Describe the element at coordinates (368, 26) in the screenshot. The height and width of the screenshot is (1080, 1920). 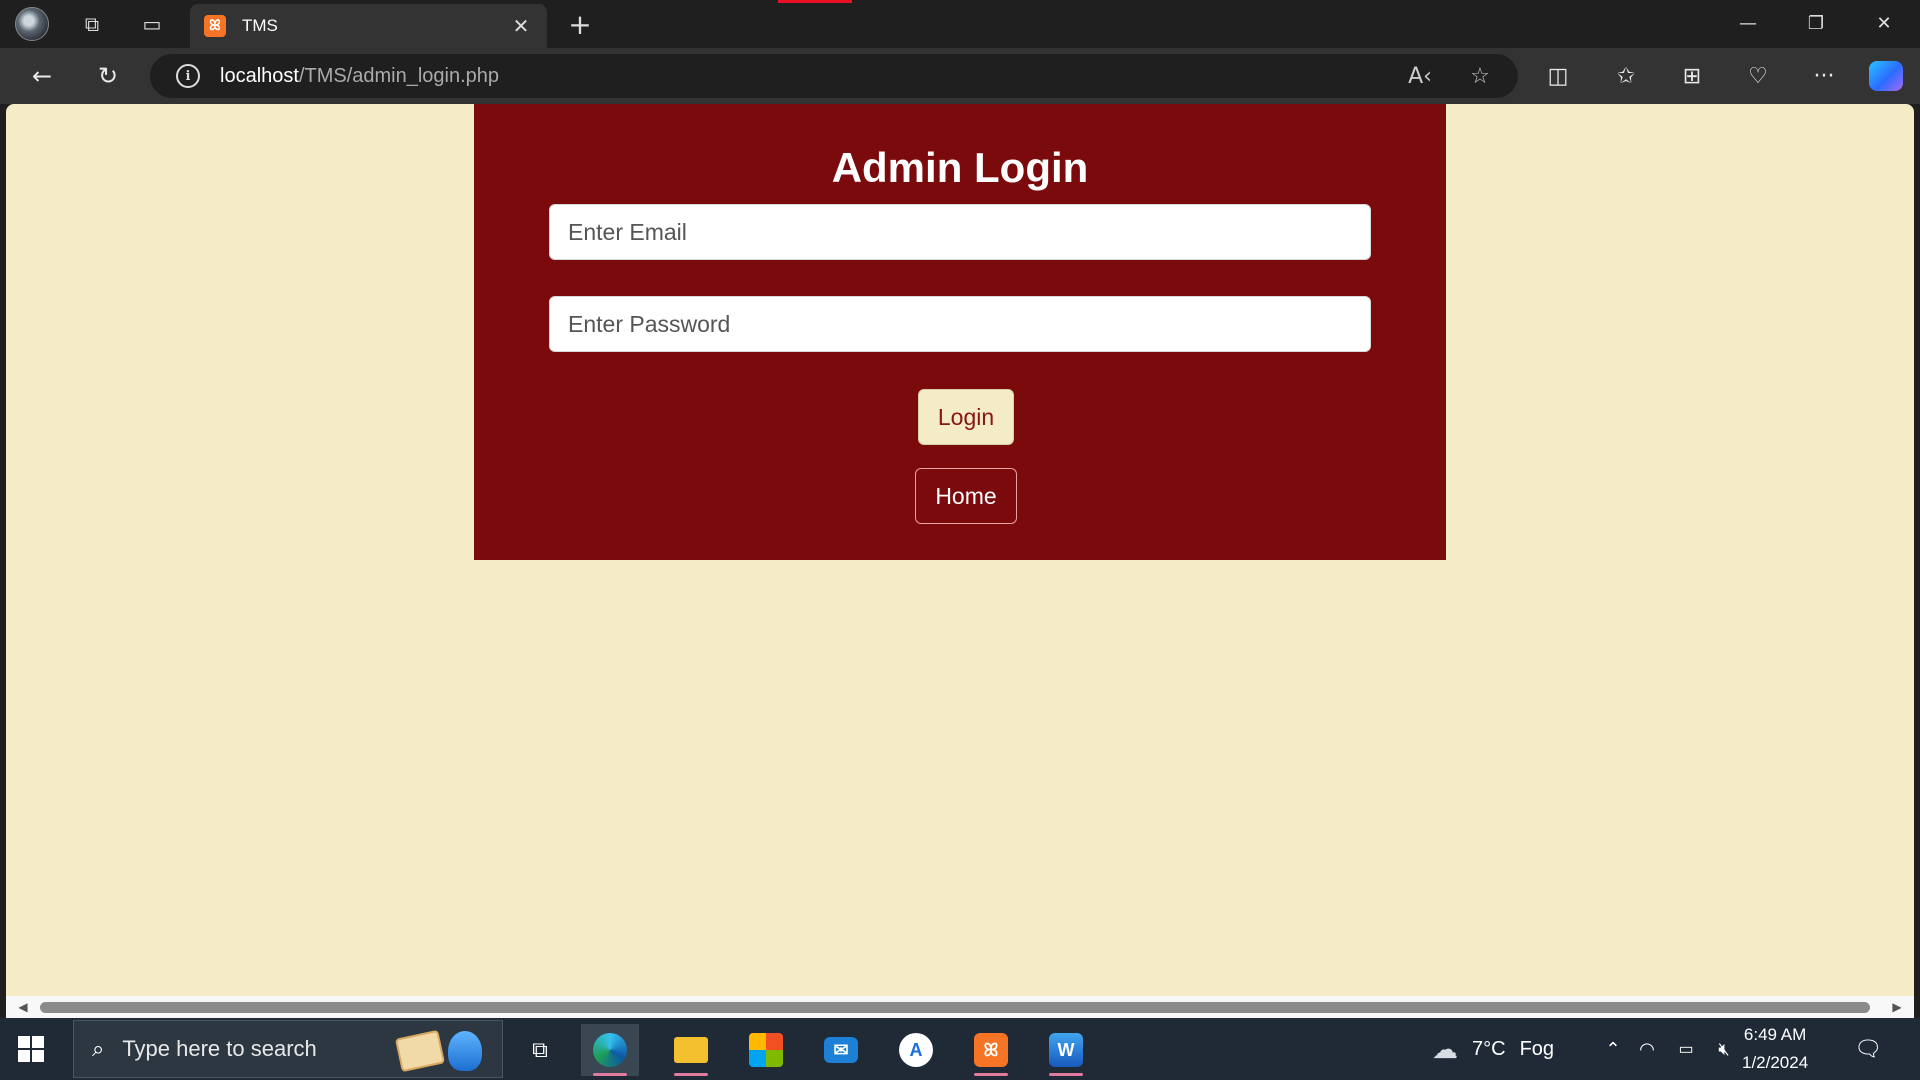
I see `browser-tab: ꕤ TMS ✕` at that location.